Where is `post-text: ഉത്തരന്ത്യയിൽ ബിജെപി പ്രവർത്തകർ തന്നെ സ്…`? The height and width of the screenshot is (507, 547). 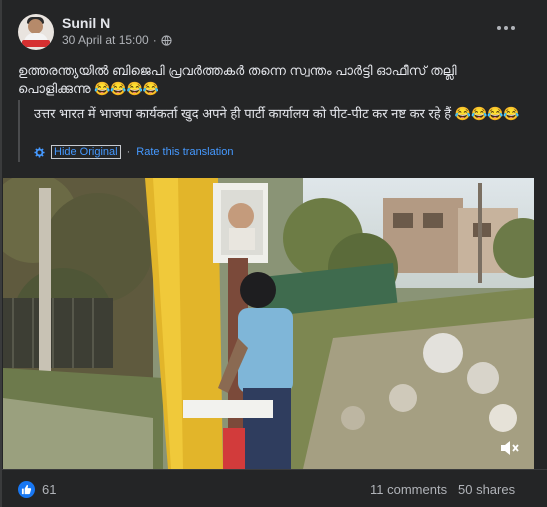 post-text: ഉത്തരന്ത്യയിൽ ബിജെപി പ്രവർത്തകർ തന്നെ സ്… is located at coordinates (237, 79).